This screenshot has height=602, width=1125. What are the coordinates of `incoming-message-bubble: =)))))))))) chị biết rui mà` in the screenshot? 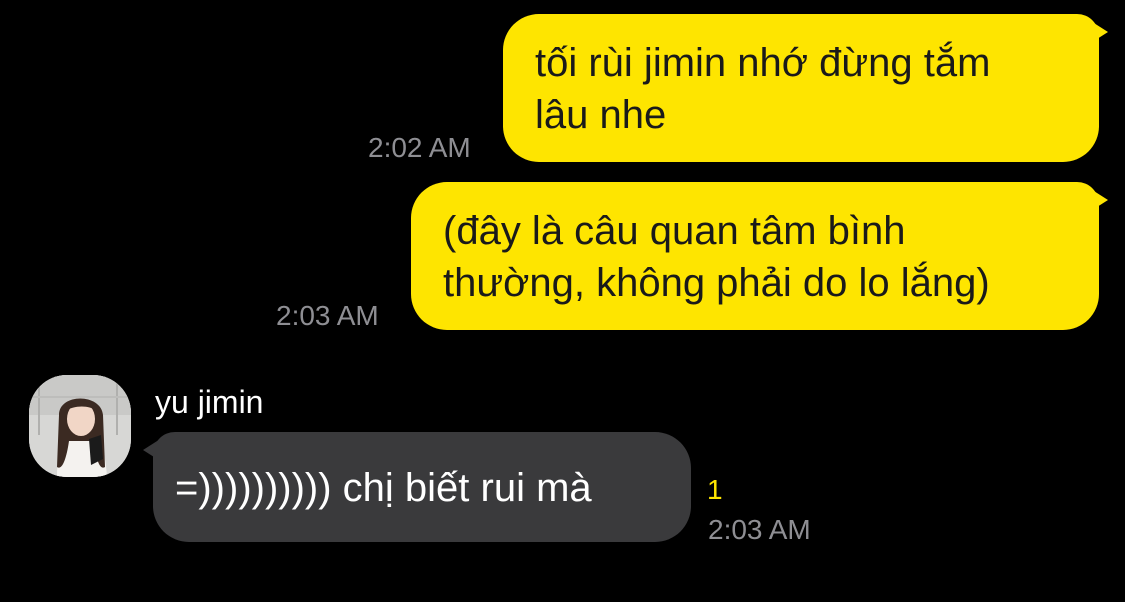 It's located at (422, 487).